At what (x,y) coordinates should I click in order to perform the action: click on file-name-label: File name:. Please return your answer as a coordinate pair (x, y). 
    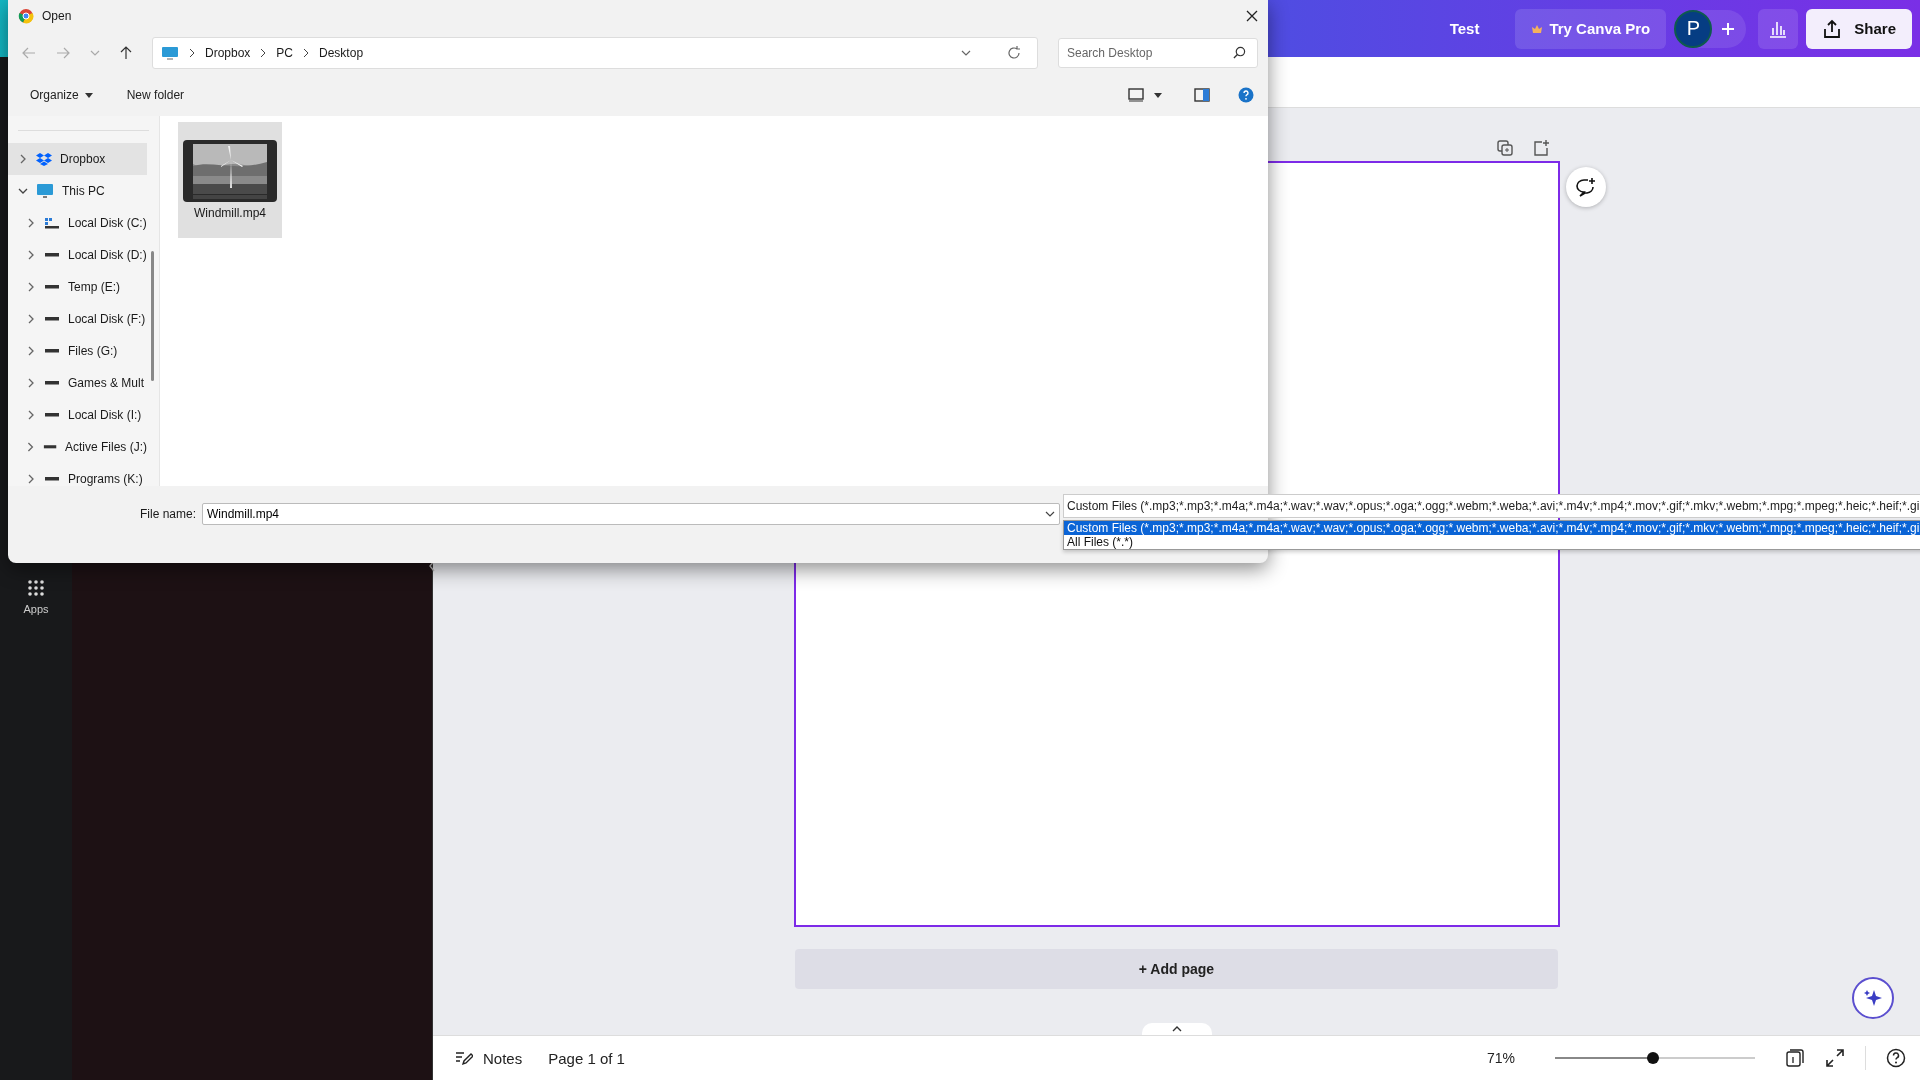
    Looking at the image, I should click on (168, 514).